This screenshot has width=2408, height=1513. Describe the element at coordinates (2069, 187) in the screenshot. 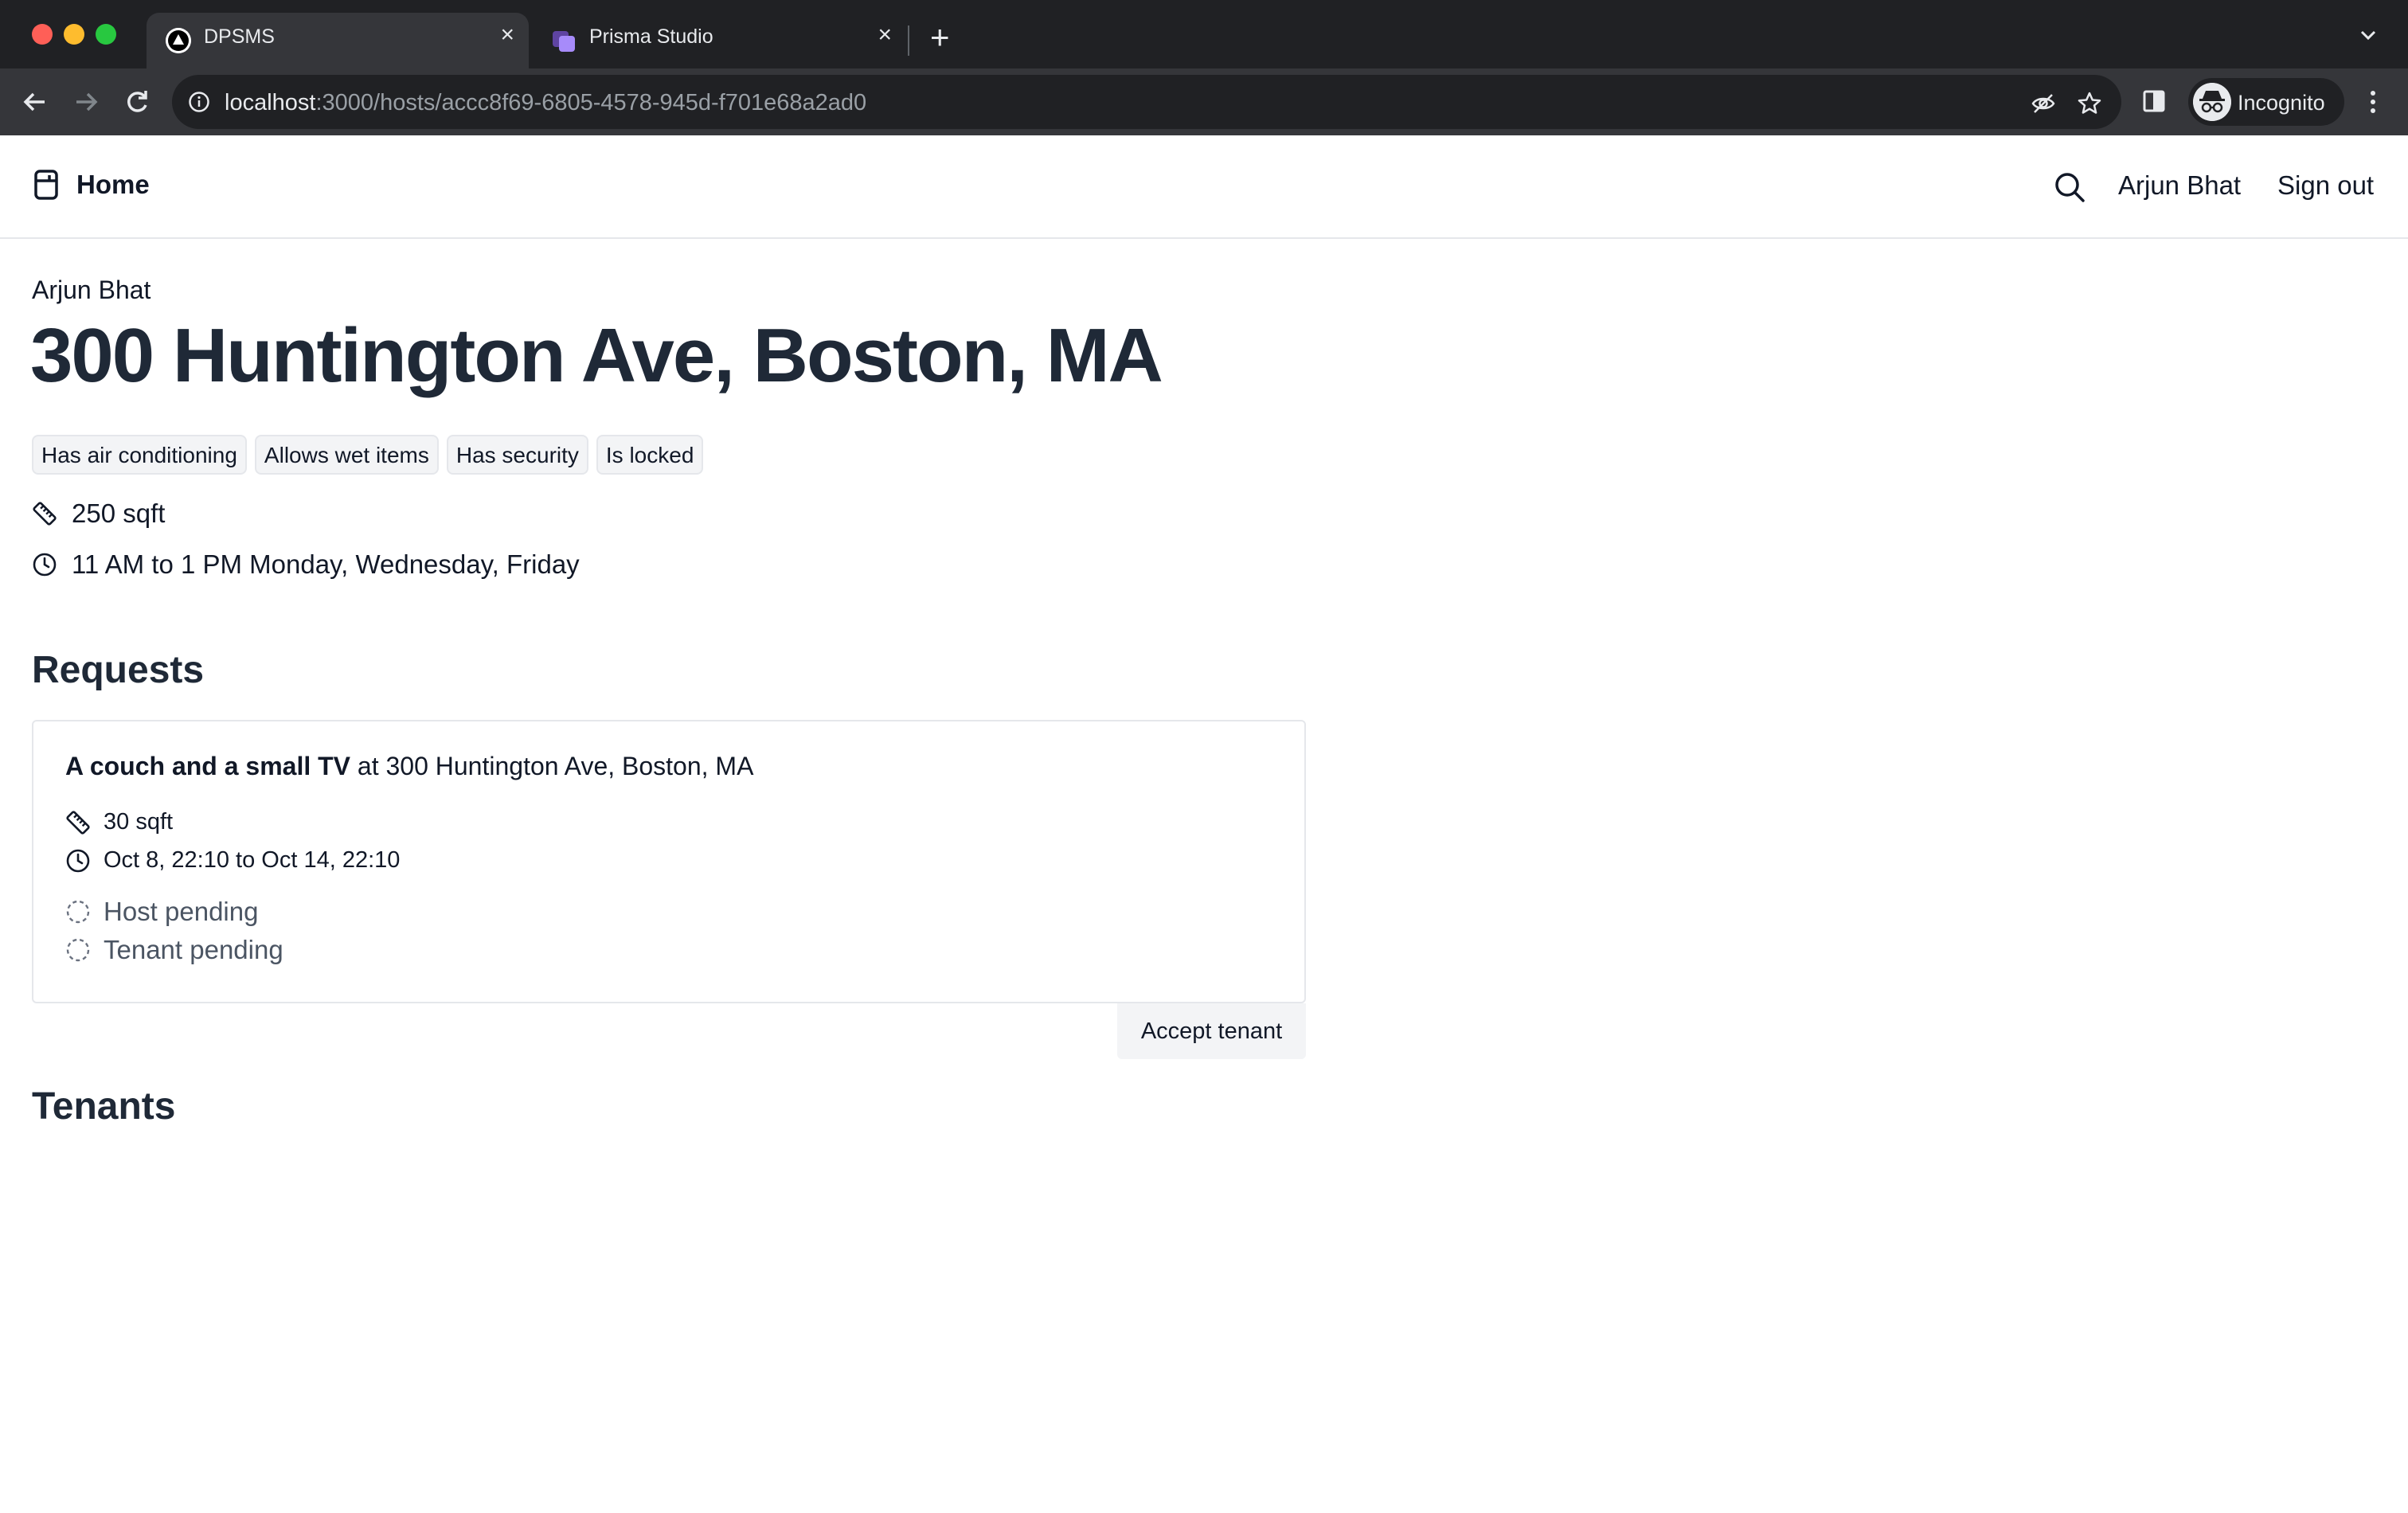

I see `search-icon` at that location.